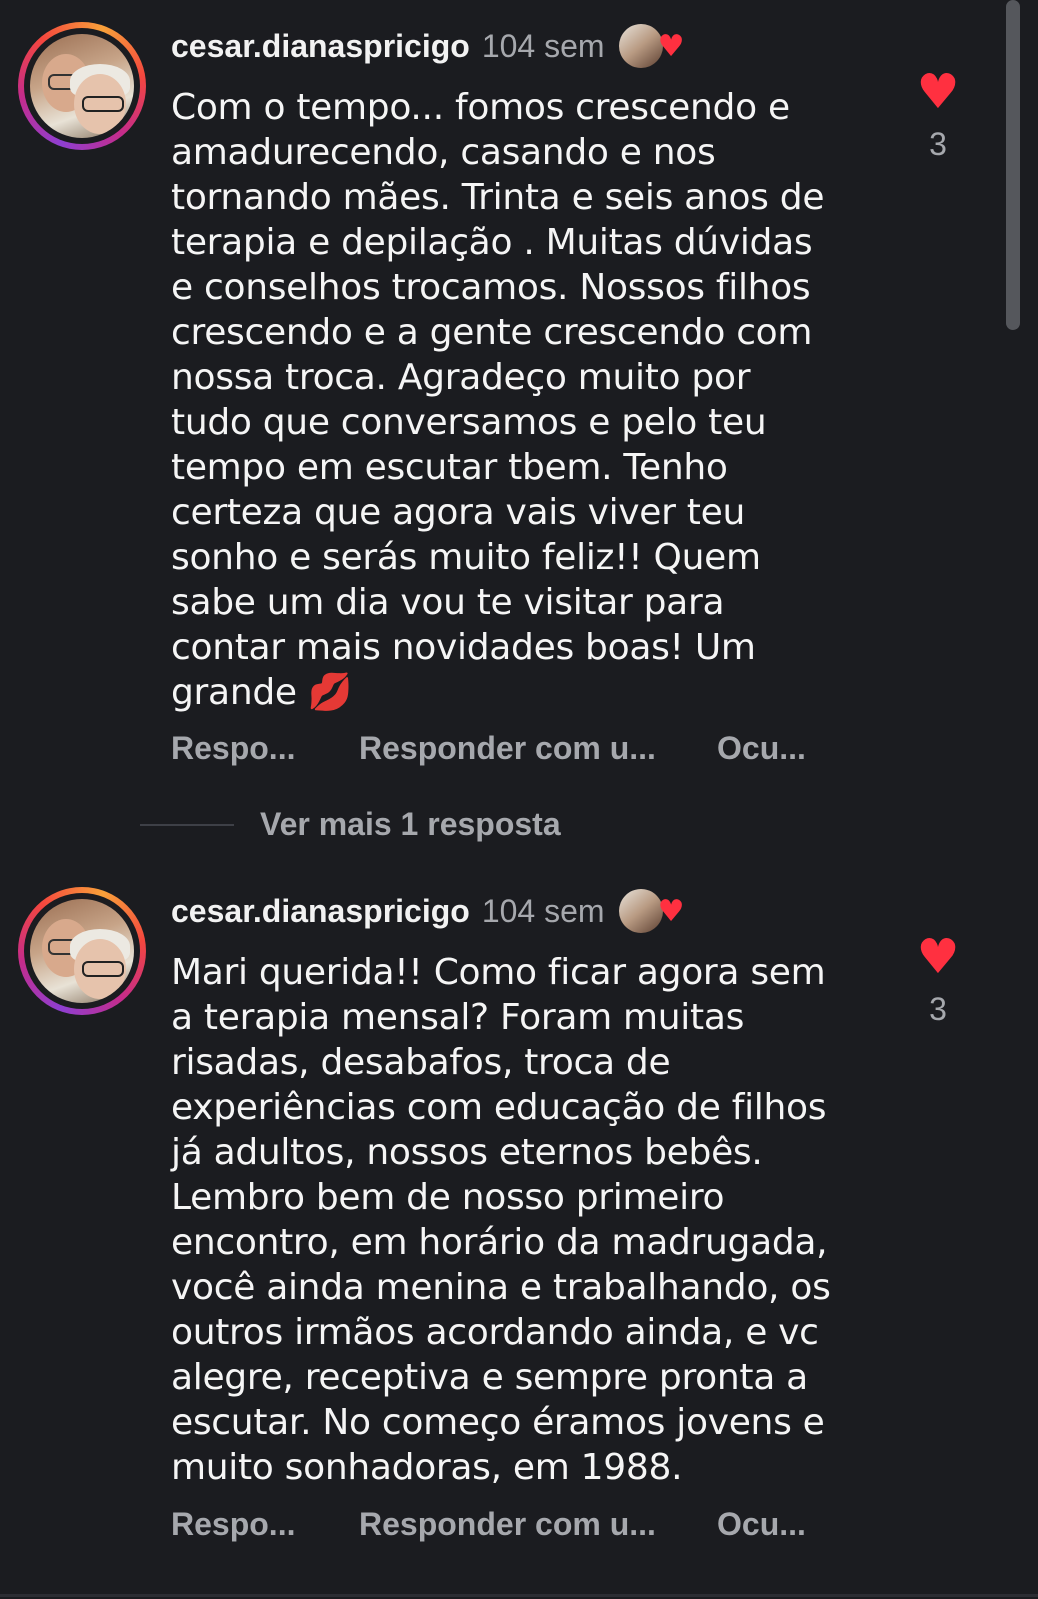 This screenshot has height=1599, width=1038. What do you see at coordinates (1013, 165) in the screenshot?
I see `scrollbar` at bounding box center [1013, 165].